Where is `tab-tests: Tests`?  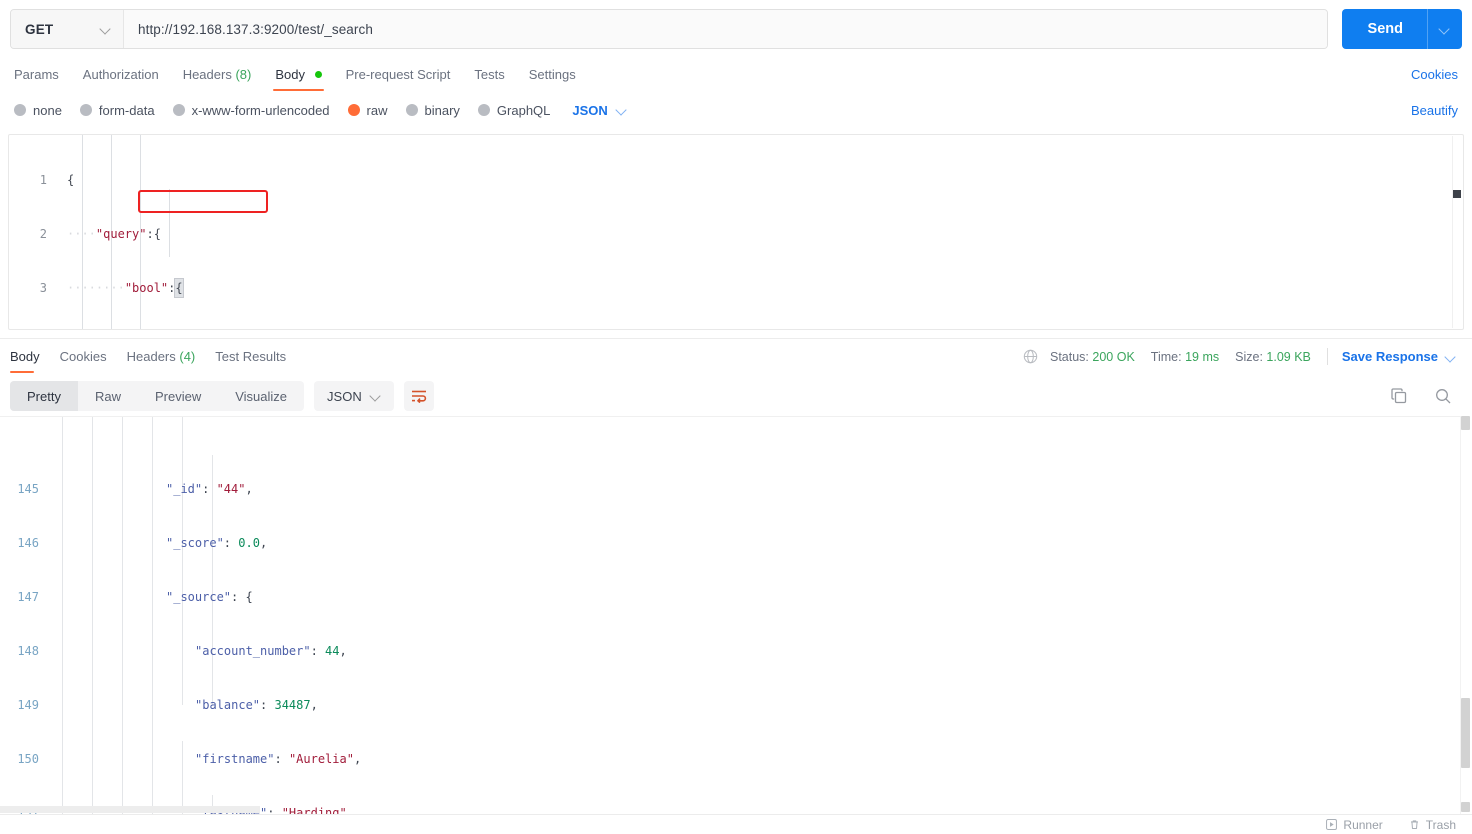
tab-tests: Tests is located at coordinates (489, 74).